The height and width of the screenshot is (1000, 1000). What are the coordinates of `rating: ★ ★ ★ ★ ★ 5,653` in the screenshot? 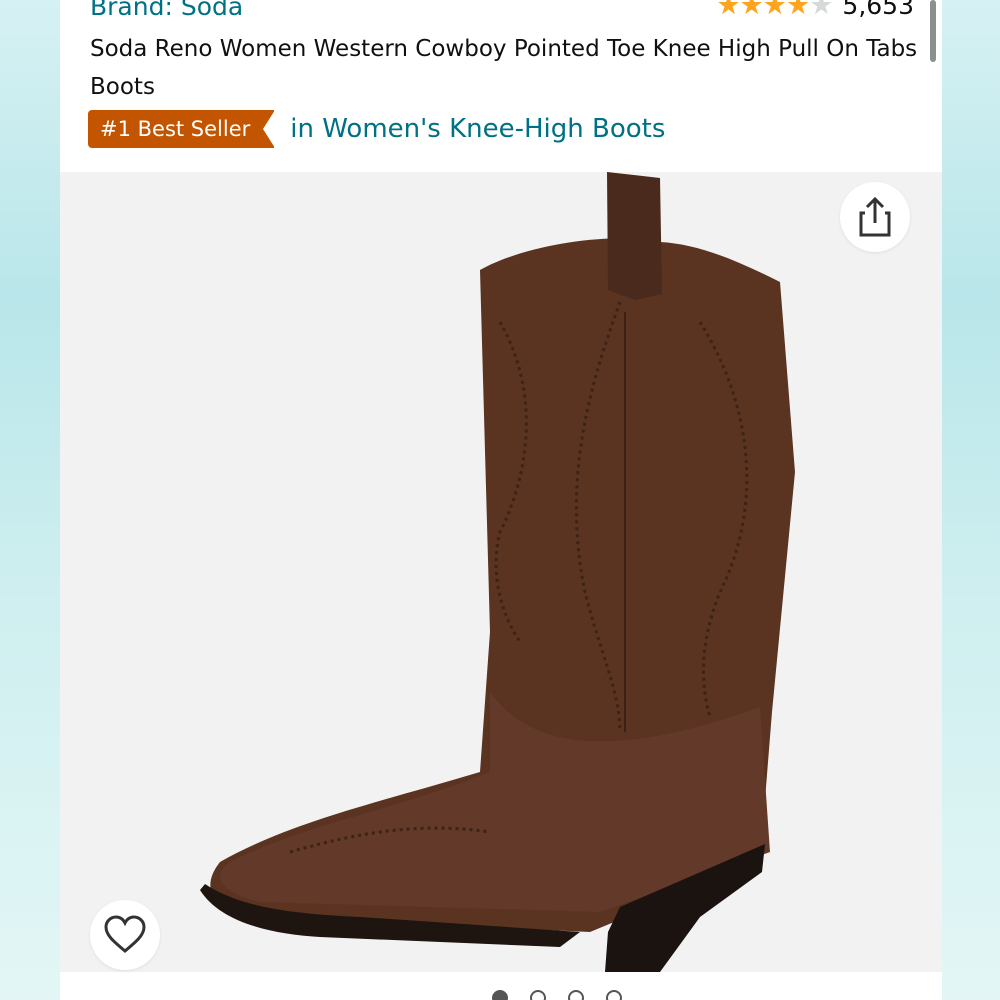 It's located at (815, 10).